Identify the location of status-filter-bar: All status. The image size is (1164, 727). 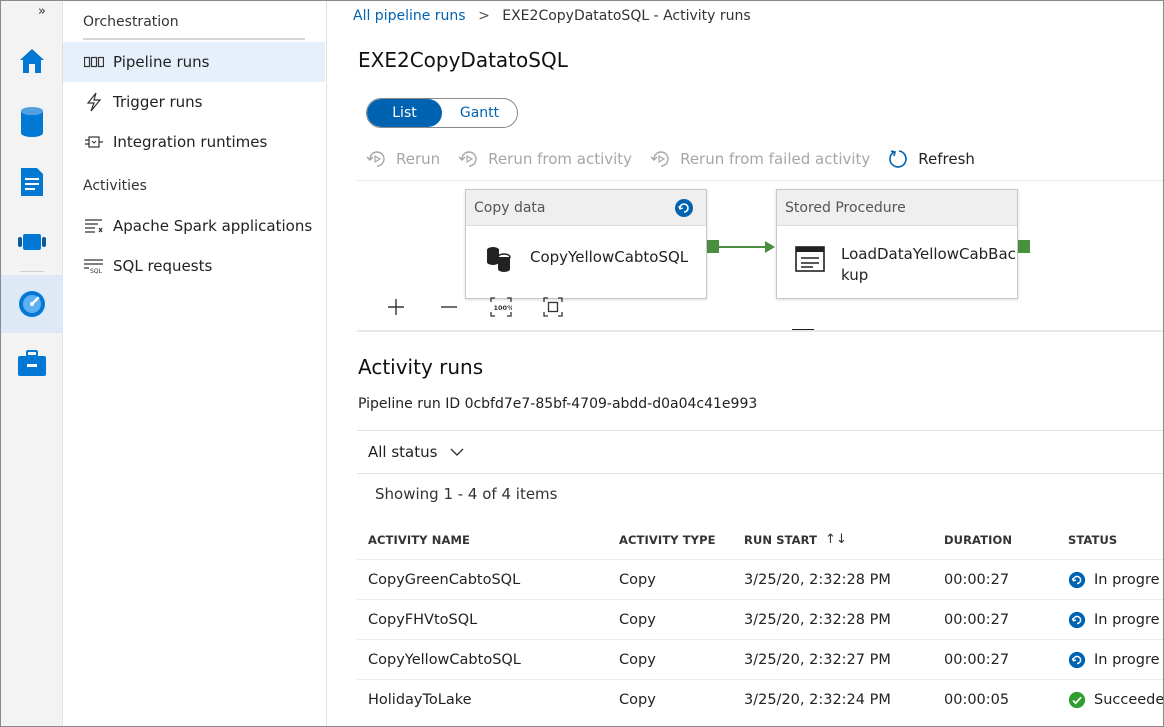
(760, 452).